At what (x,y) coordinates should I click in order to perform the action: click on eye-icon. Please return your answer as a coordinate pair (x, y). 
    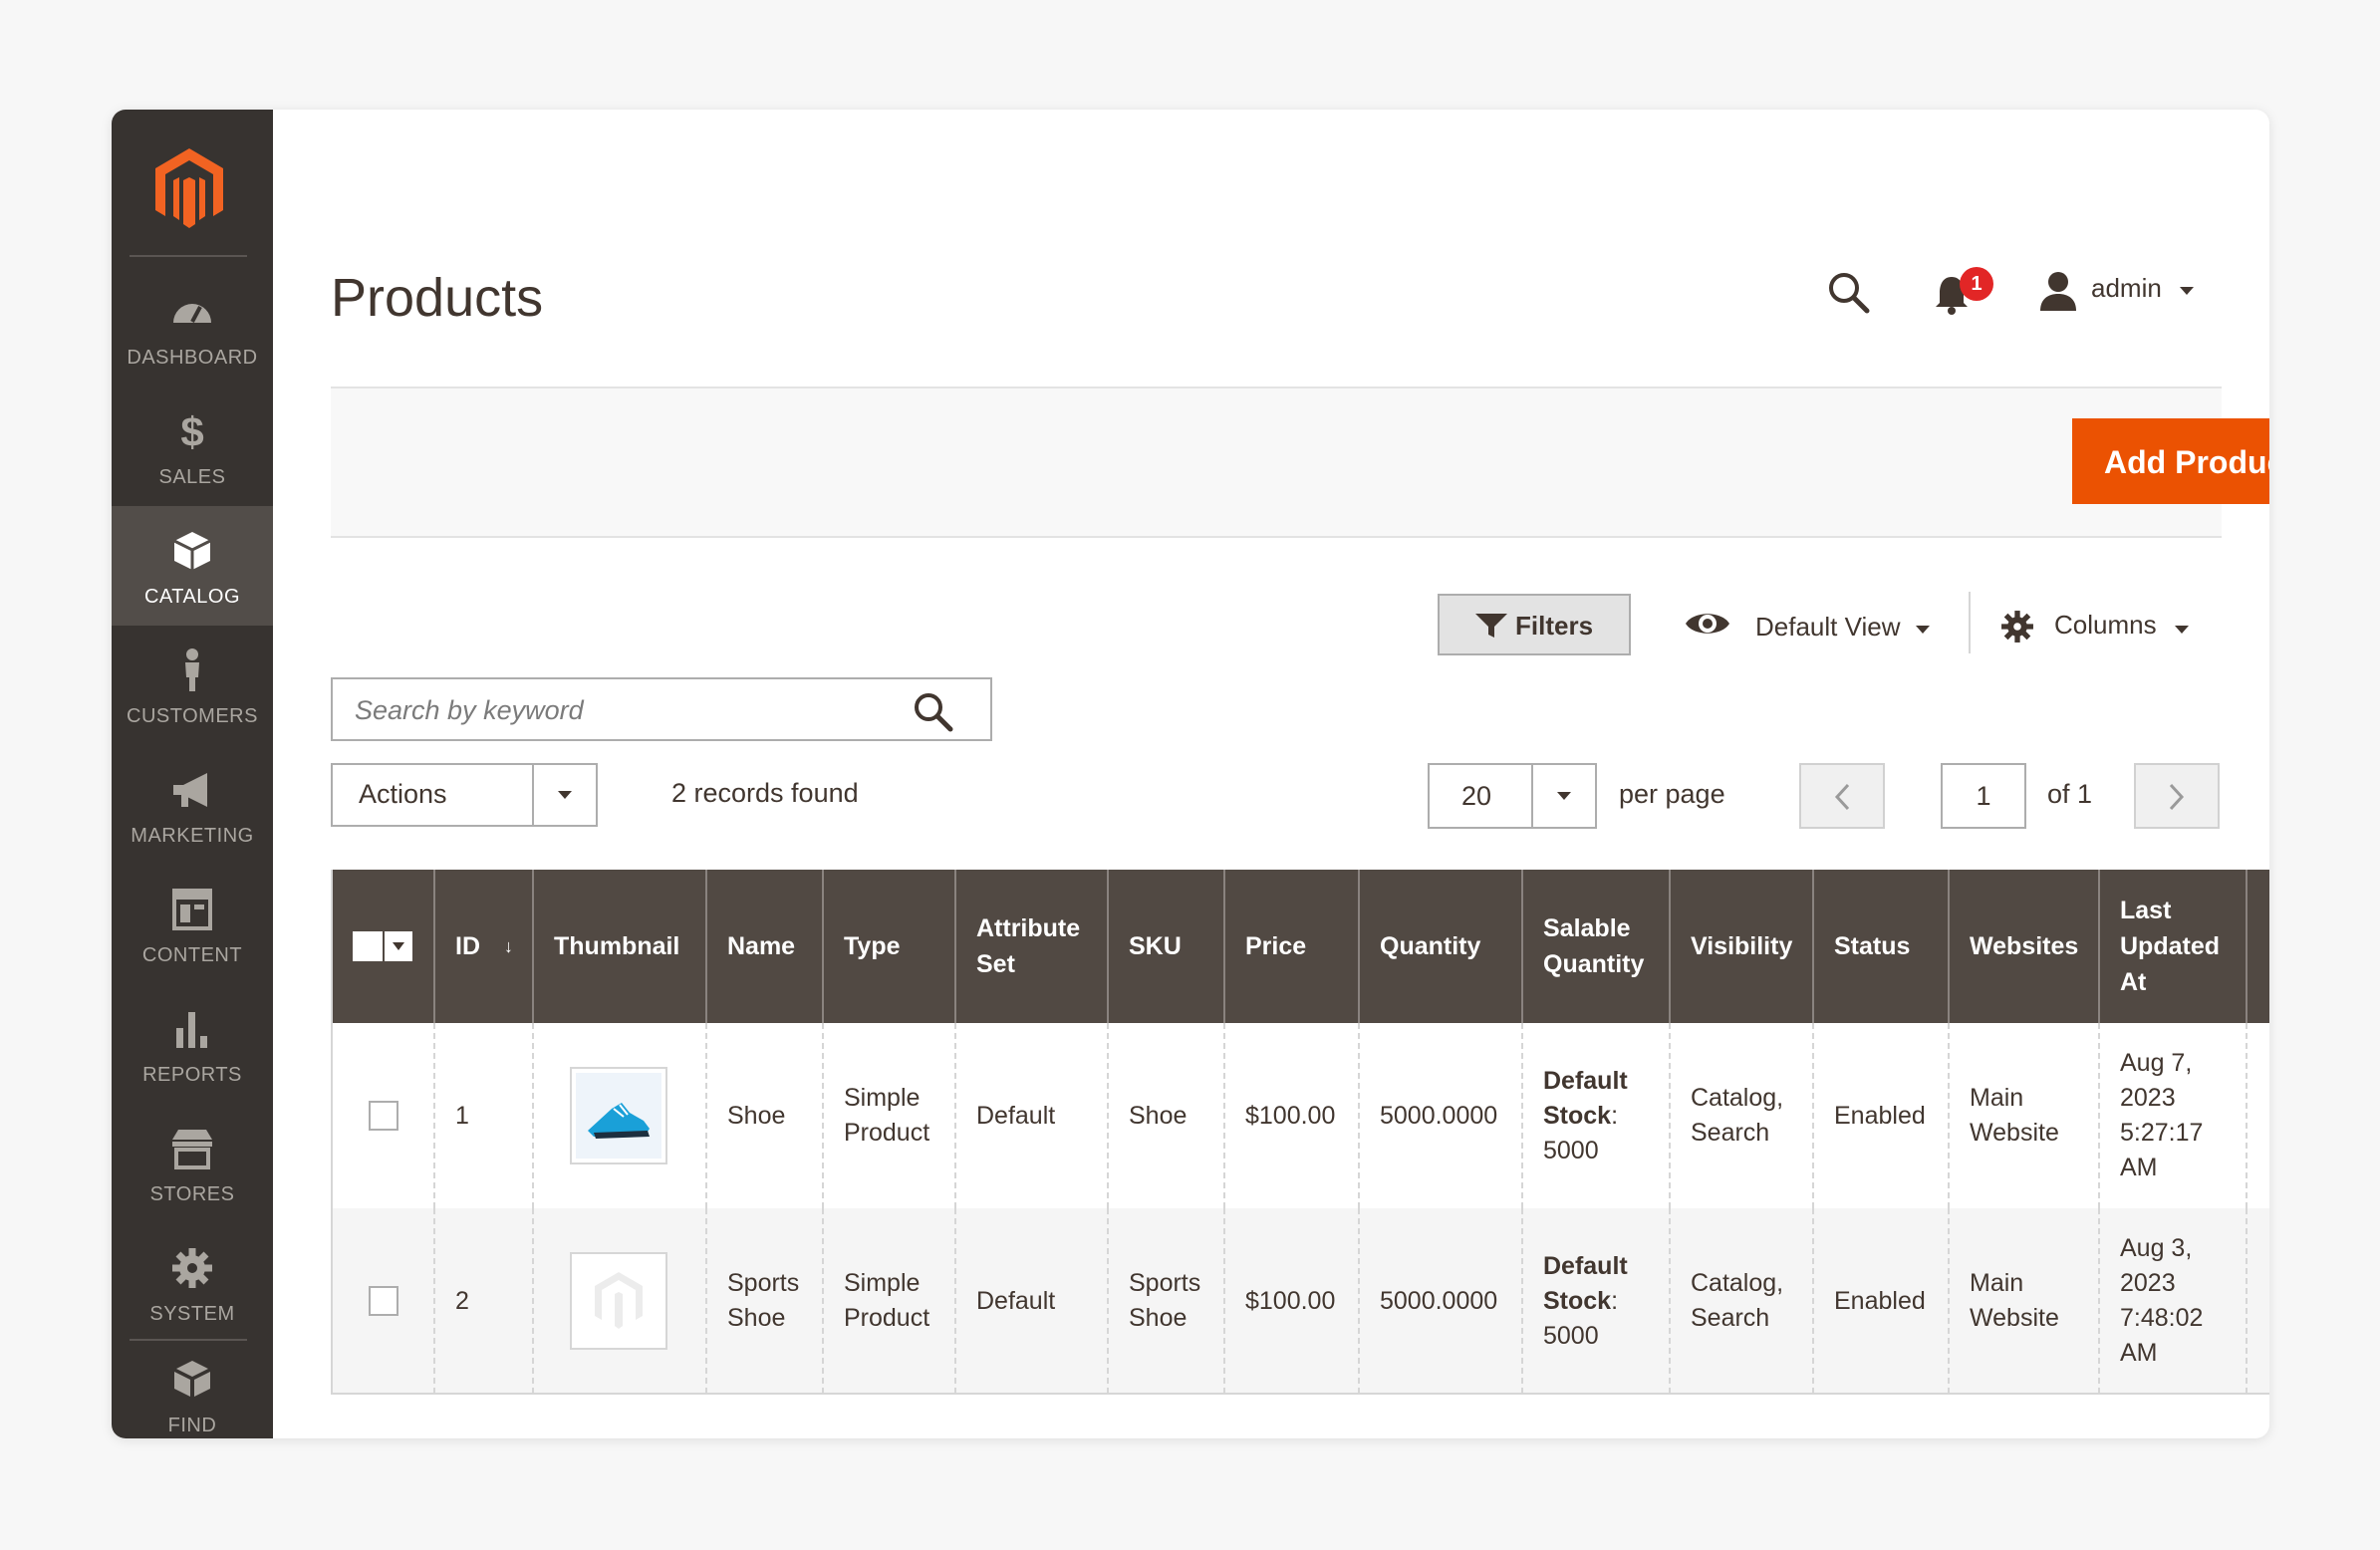
    Looking at the image, I should click on (1707, 624).